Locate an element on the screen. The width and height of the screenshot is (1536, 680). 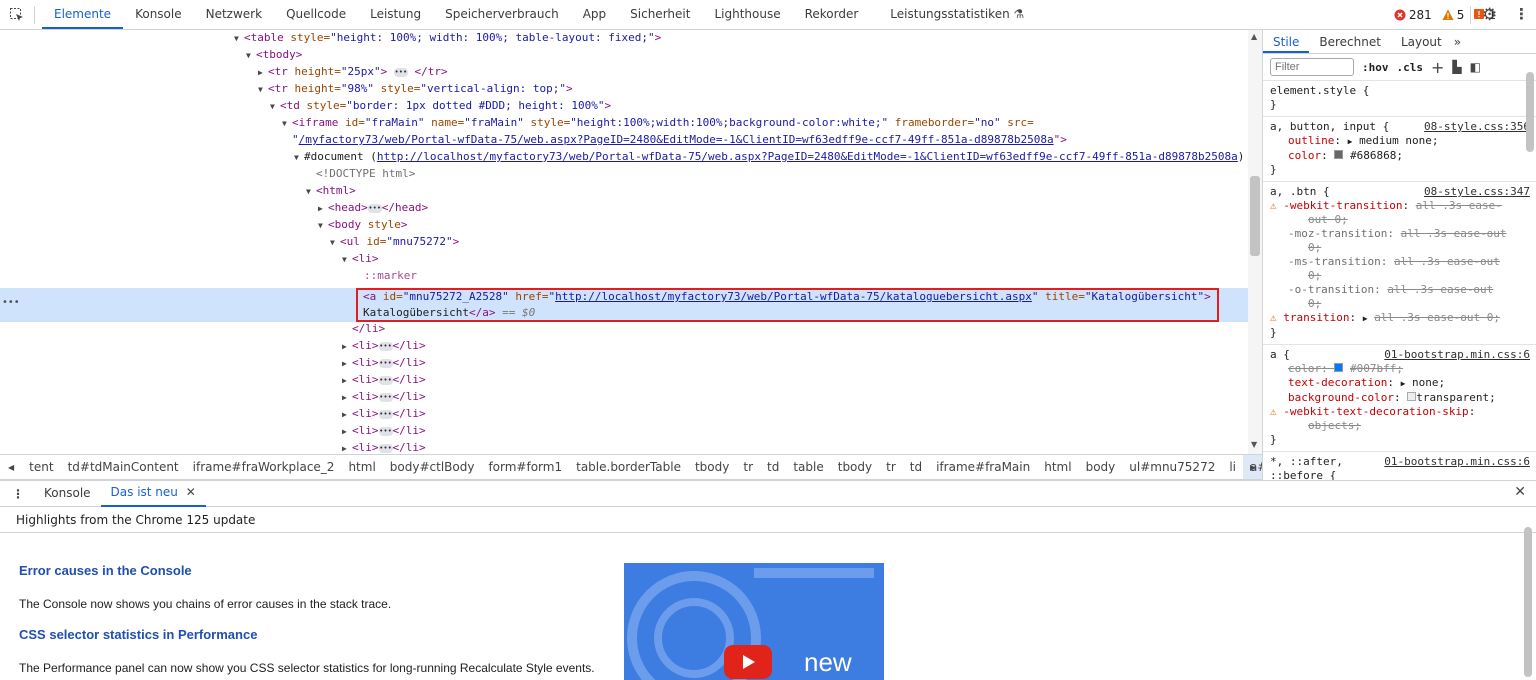
dom-node-li: ▼ <li> is located at coordinates (360, 258).